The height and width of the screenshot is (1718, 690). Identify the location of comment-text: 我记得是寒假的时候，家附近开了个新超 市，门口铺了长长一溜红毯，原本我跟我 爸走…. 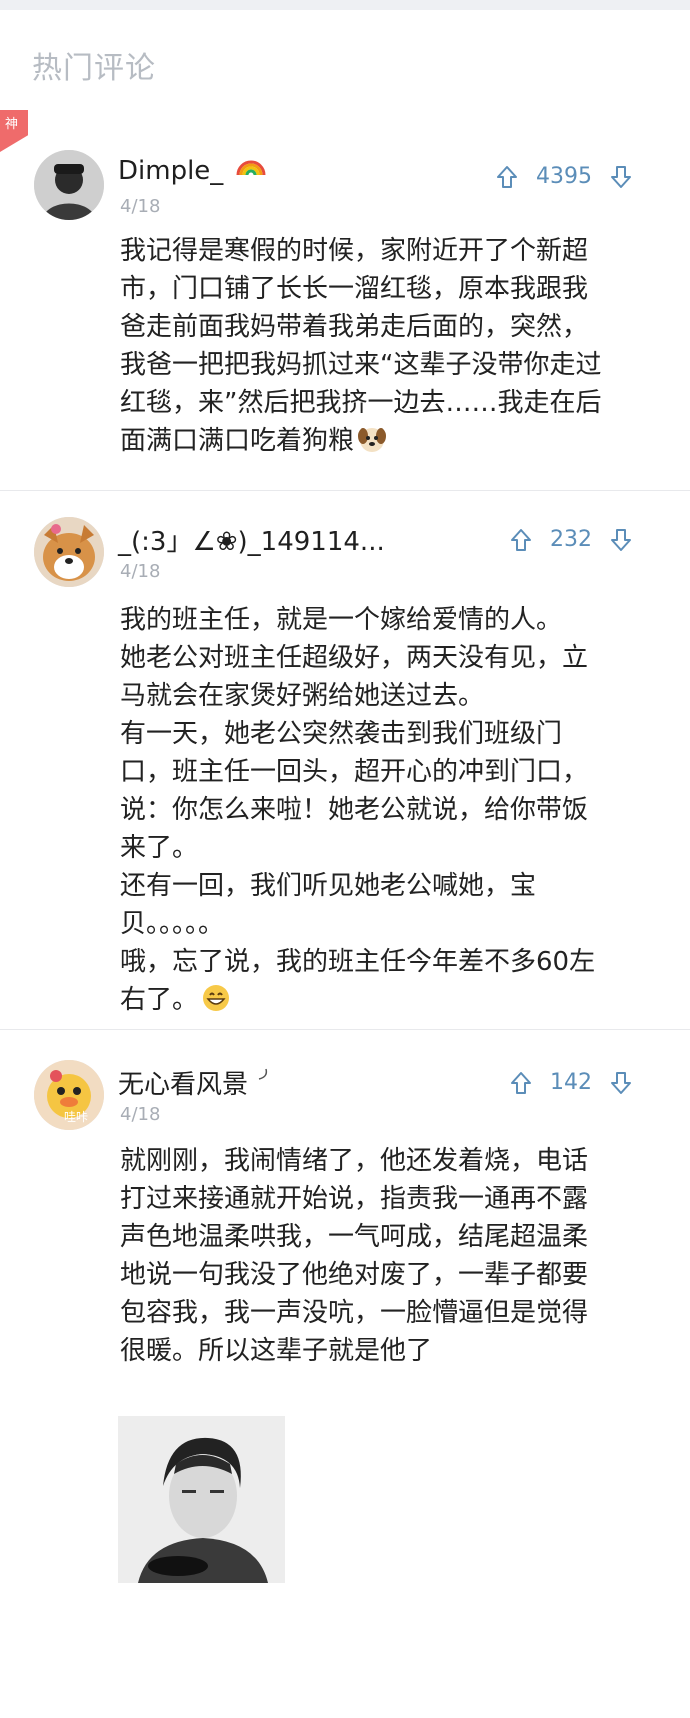
(361, 346).